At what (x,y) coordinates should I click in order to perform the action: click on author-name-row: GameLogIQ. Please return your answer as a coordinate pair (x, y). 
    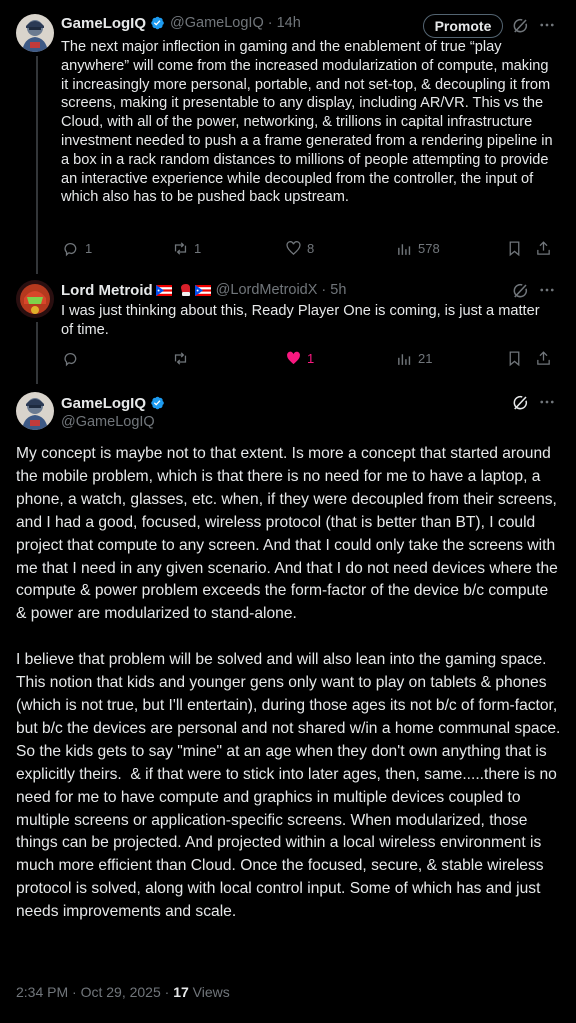
    Looking at the image, I should click on (113, 403).